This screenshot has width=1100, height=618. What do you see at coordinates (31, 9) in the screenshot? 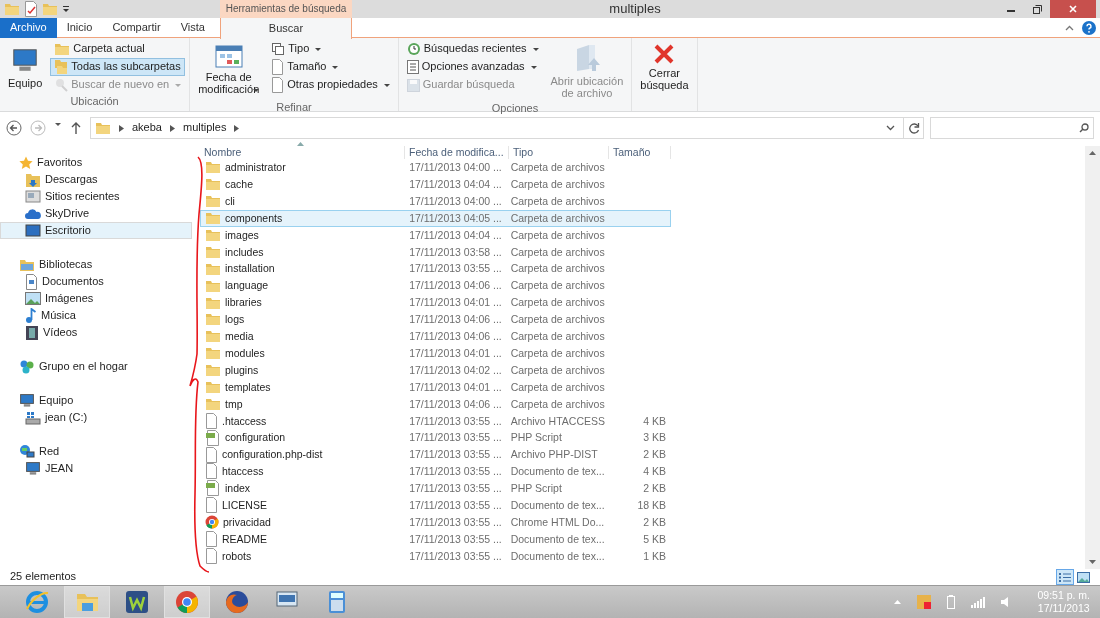
I see `properties-icon` at bounding box center [31, 9].